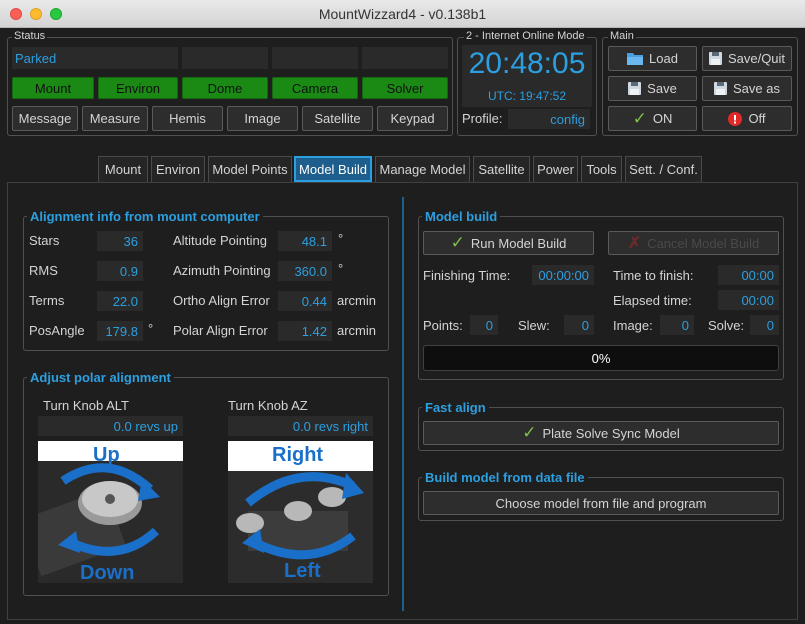 This screenshot has width=805, height=624. I want to click on elapsed-time-label: Elapsed time:, so click(652, 300).